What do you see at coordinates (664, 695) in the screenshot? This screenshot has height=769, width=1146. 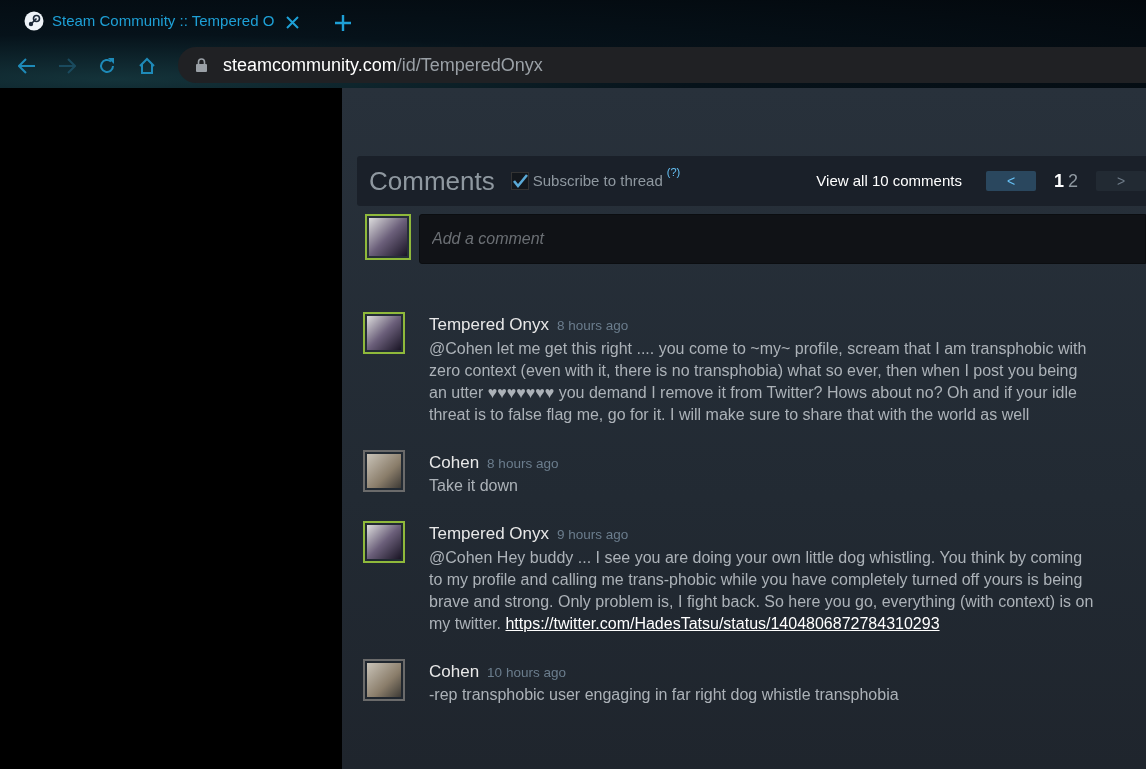 I see `comment-text: -rep transphobic user engaging in far right dog whistle transphobia` at bounding box center [664, 695].